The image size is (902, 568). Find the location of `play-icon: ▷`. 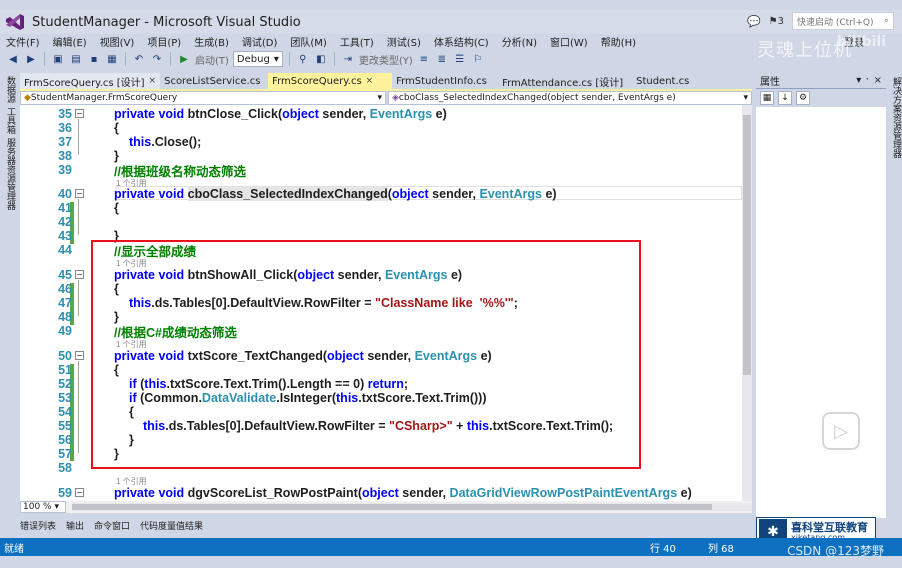

play-icon: ▷ is located at coordinates (841, 431).